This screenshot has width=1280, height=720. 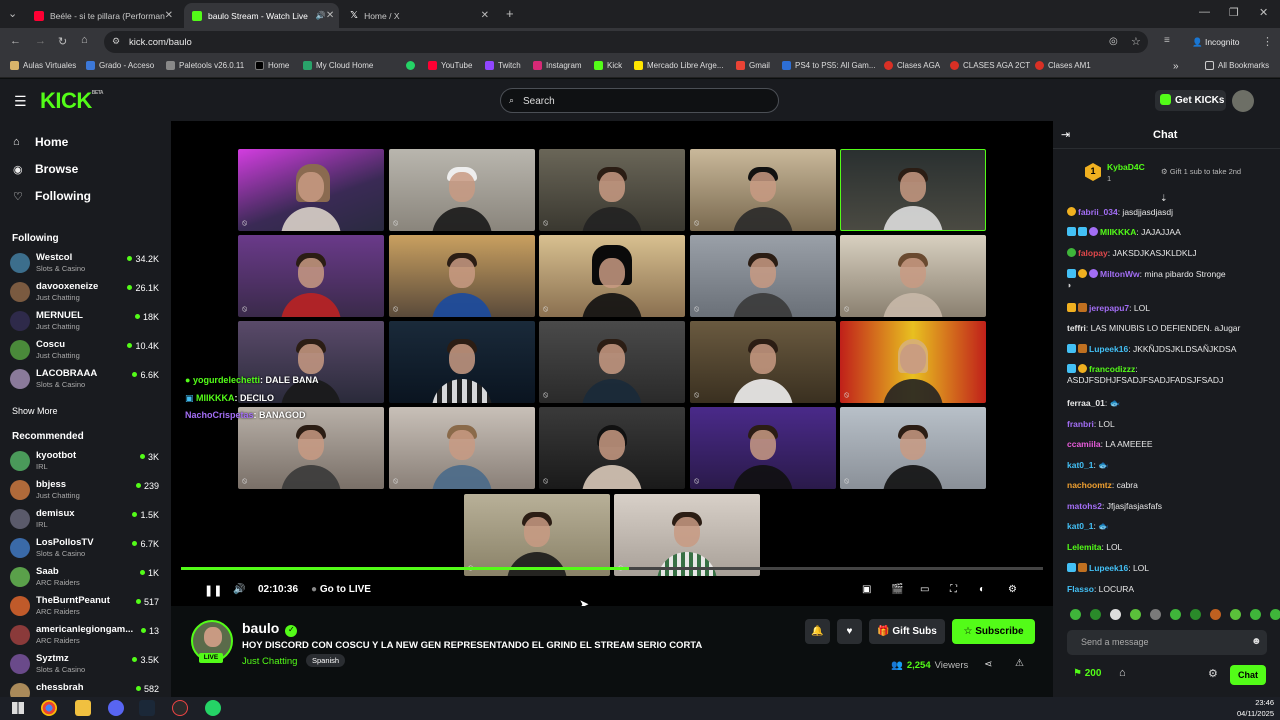 What do you see at coordinates (1169, 589) in the screenshot?
I see `chat-message: Flasso: LOCURA` at bounding box center [1169, 589].